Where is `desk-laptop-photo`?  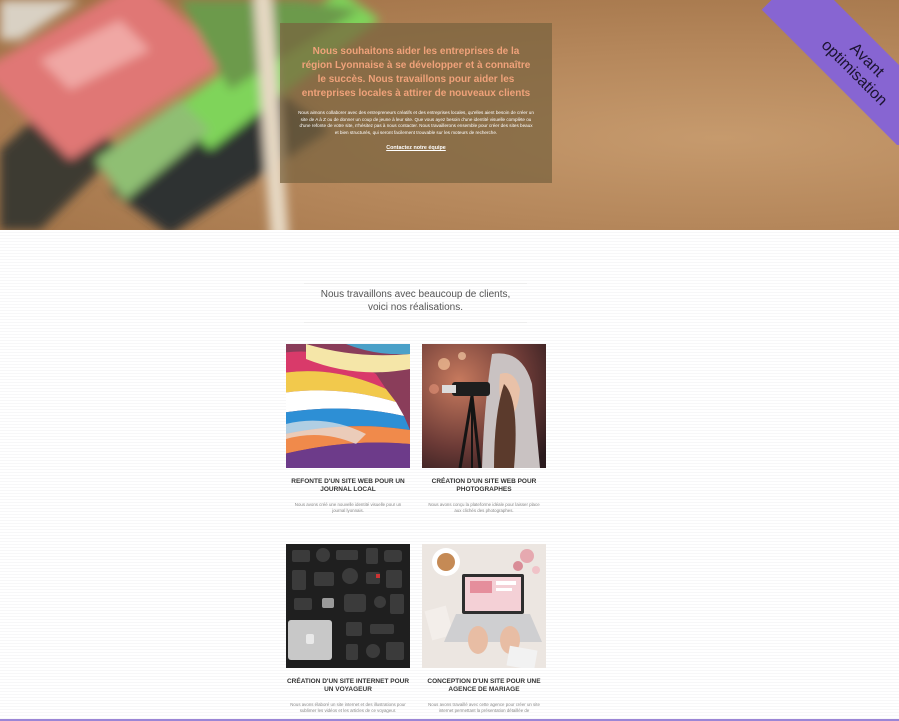 desk-laptop-photo is located at coordinates (484, 606).